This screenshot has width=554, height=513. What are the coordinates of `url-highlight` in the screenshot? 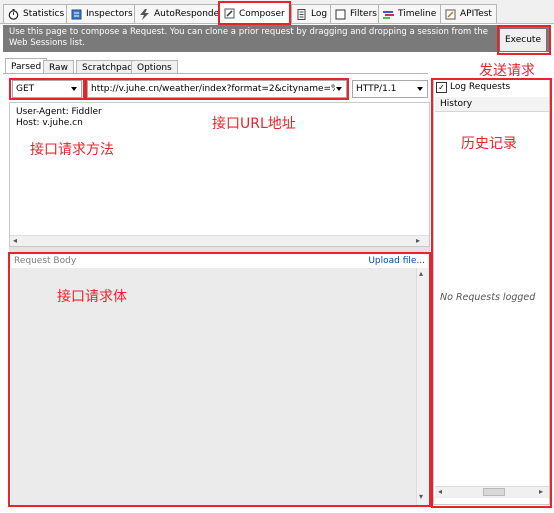 It's located at (217, 89).